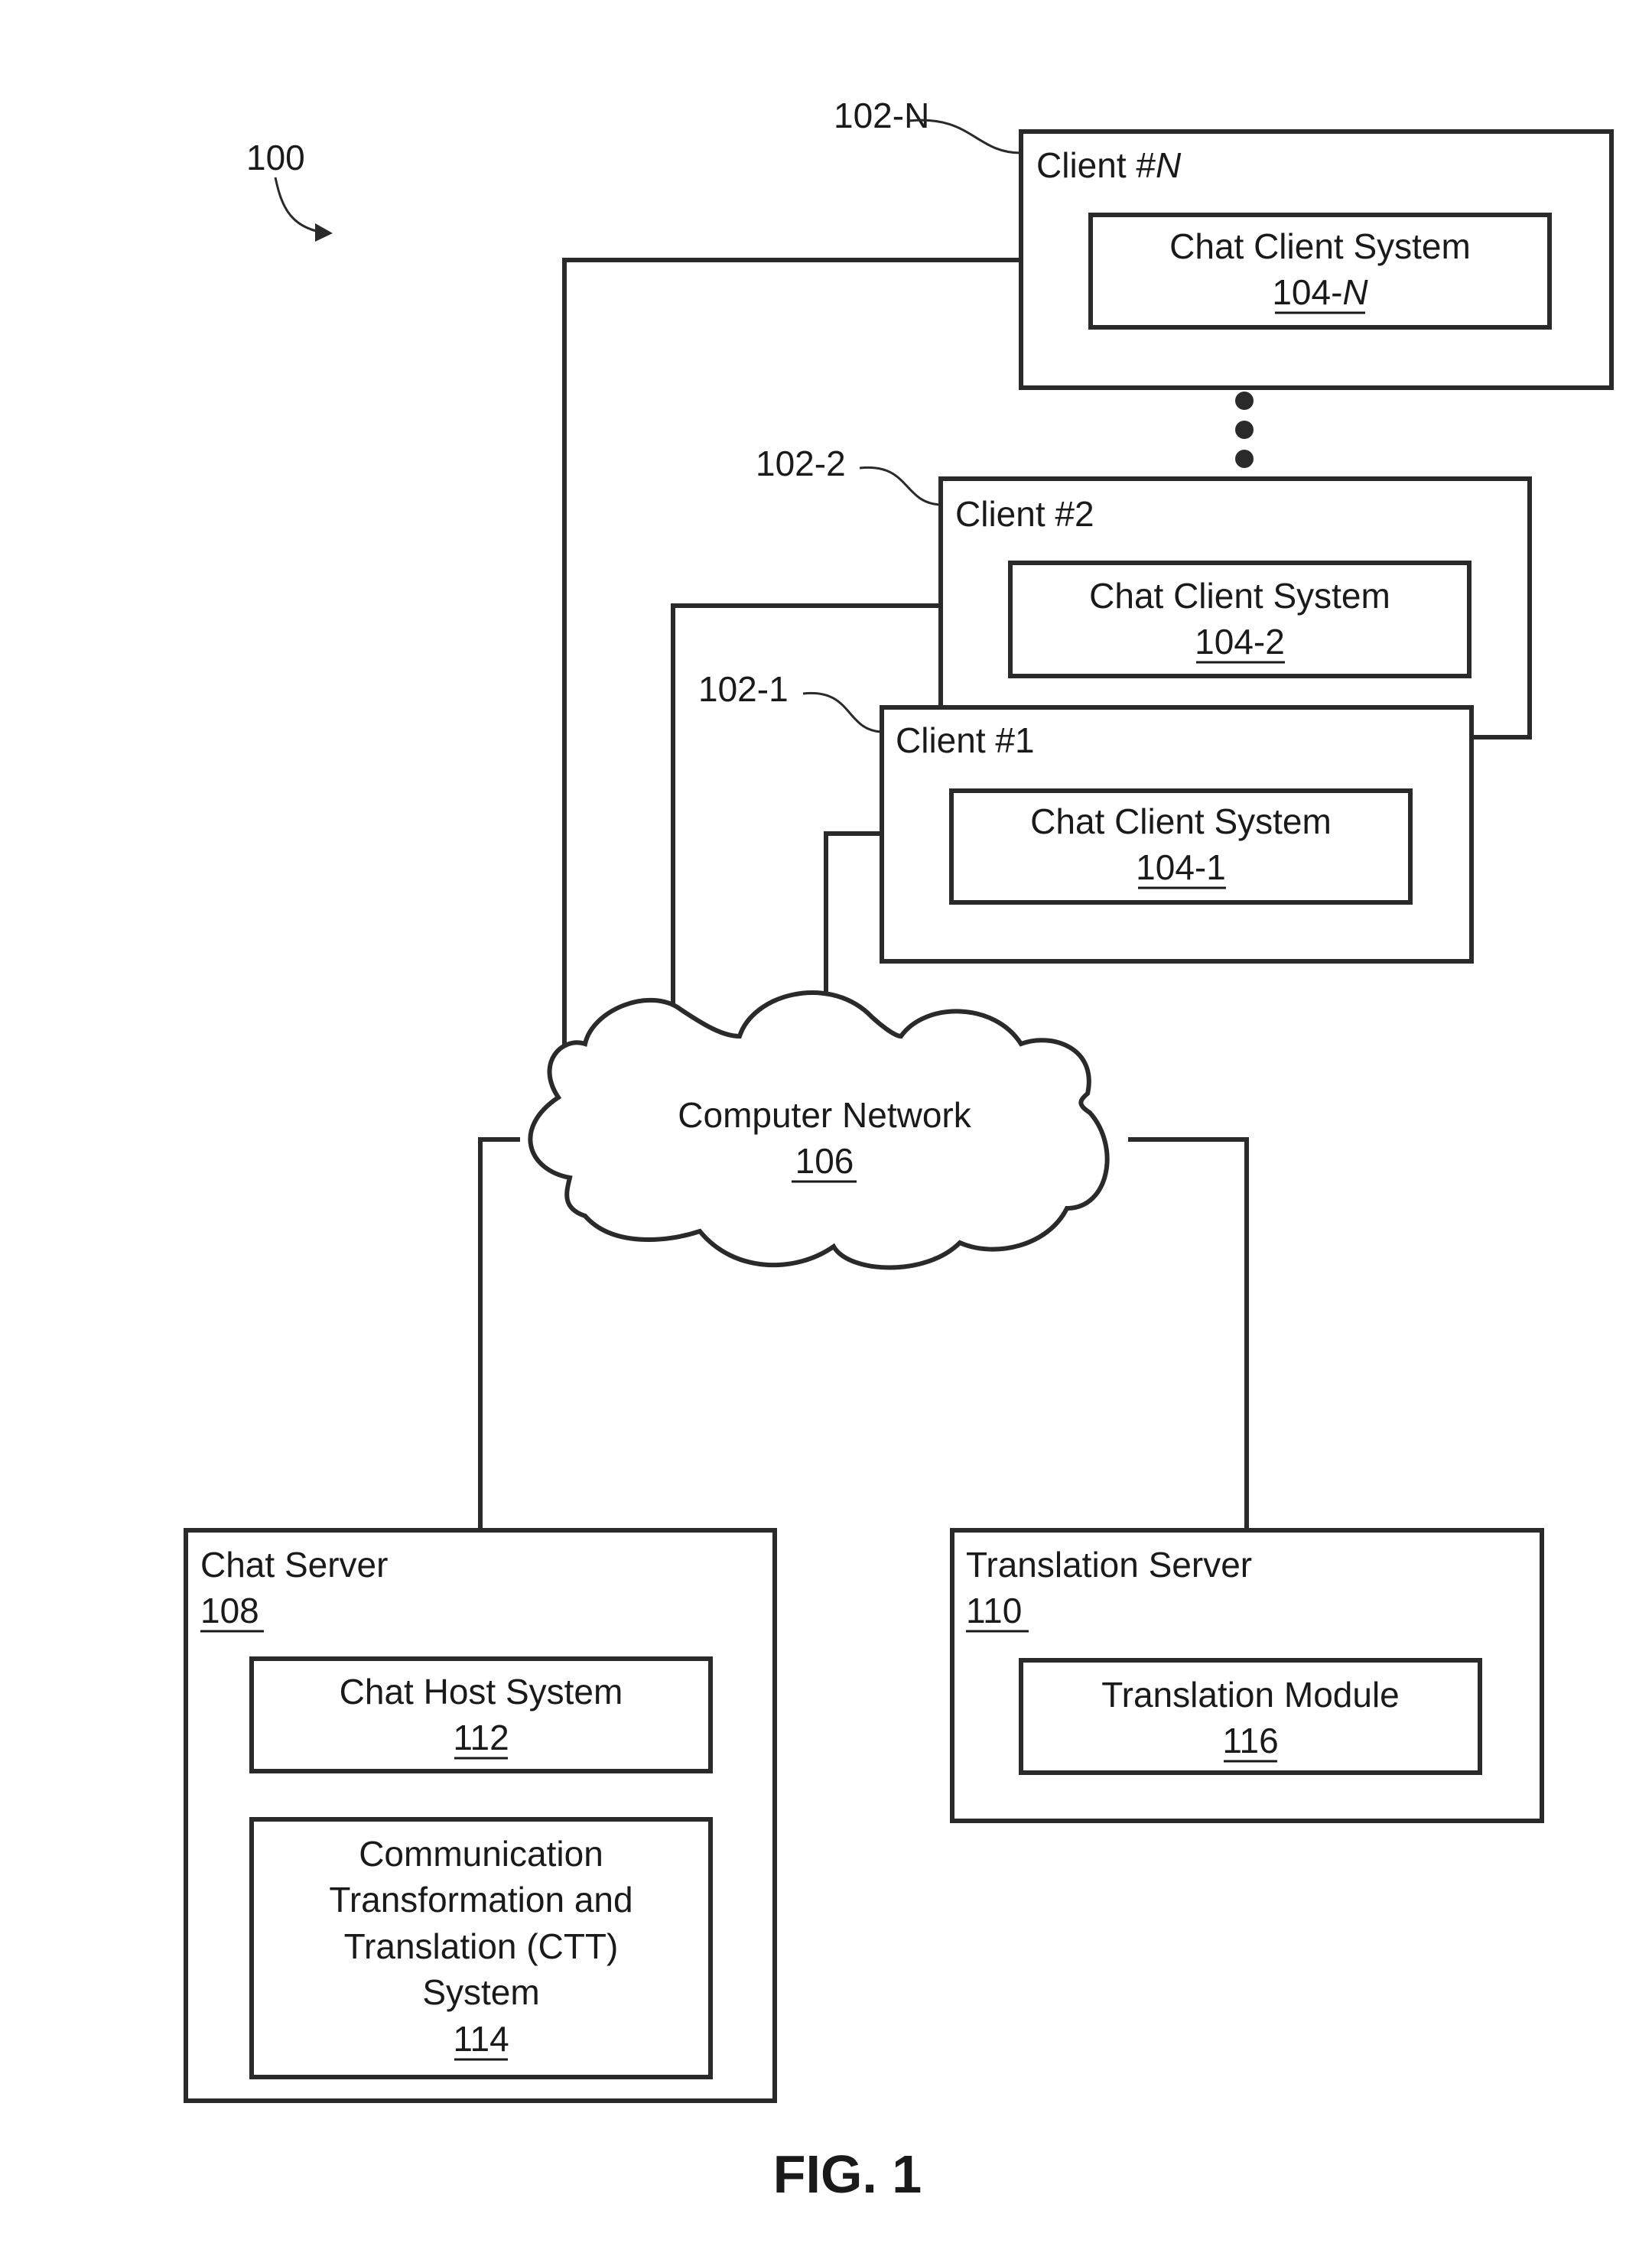 The image size is (1652, 2256). I want to click on client-2-ref: 102-2, so click(801, 463).